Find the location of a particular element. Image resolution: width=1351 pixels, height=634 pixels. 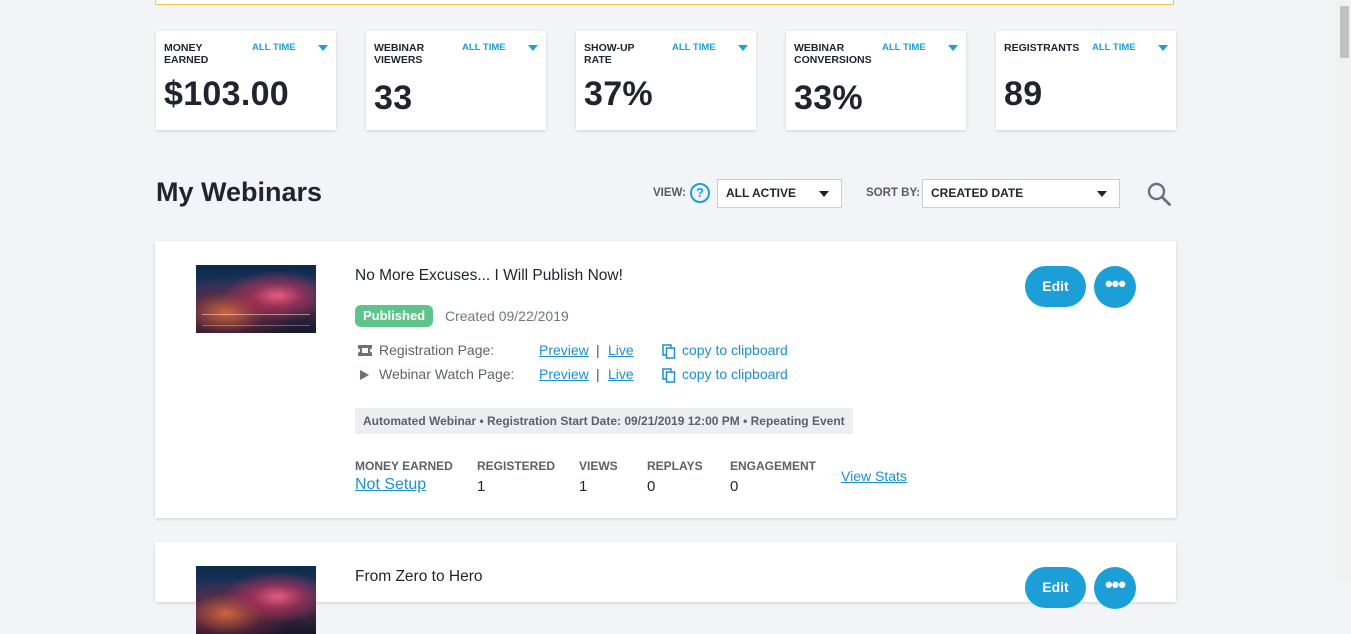

registration-preview-link: Preview is located at coordinates (564, 350).